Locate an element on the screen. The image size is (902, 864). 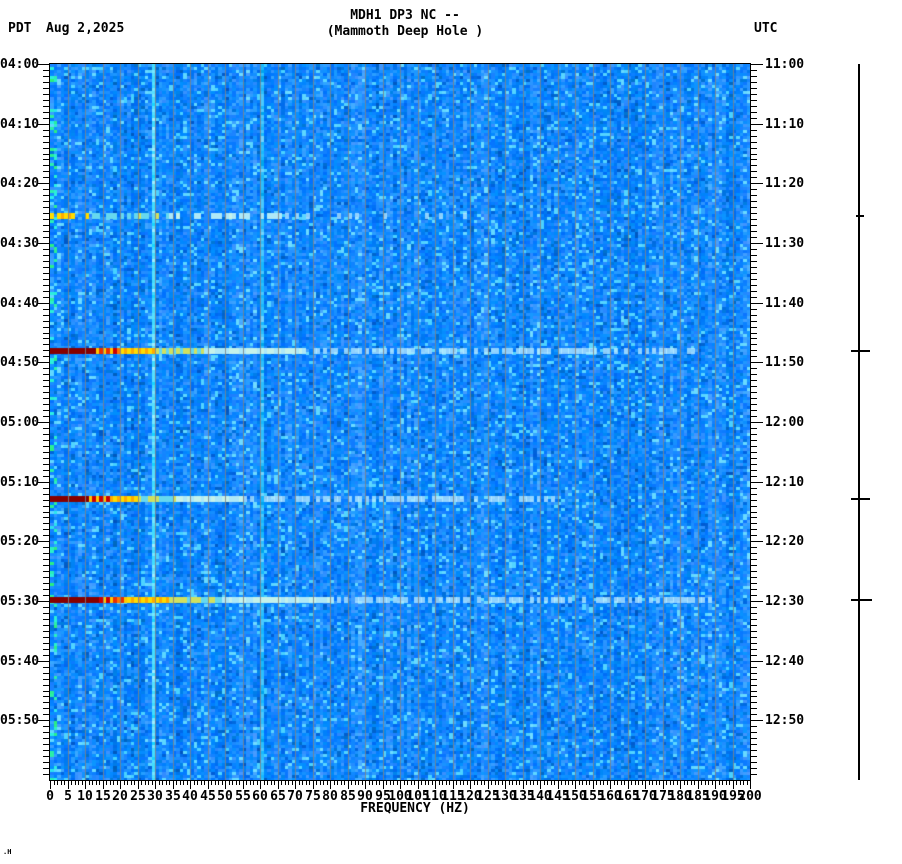
time-label-pdt: 04:00 is located at coordinates (20, 64).